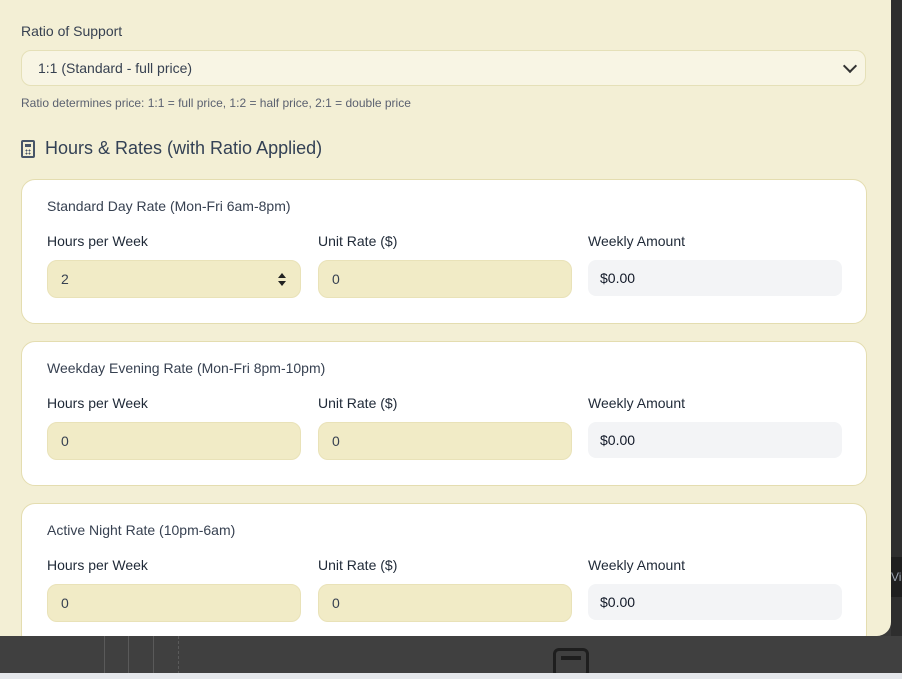 Image resolution: width=902 pixels, height=679 pixels. I want to click on background-tab: Vi, so click(896, 577).